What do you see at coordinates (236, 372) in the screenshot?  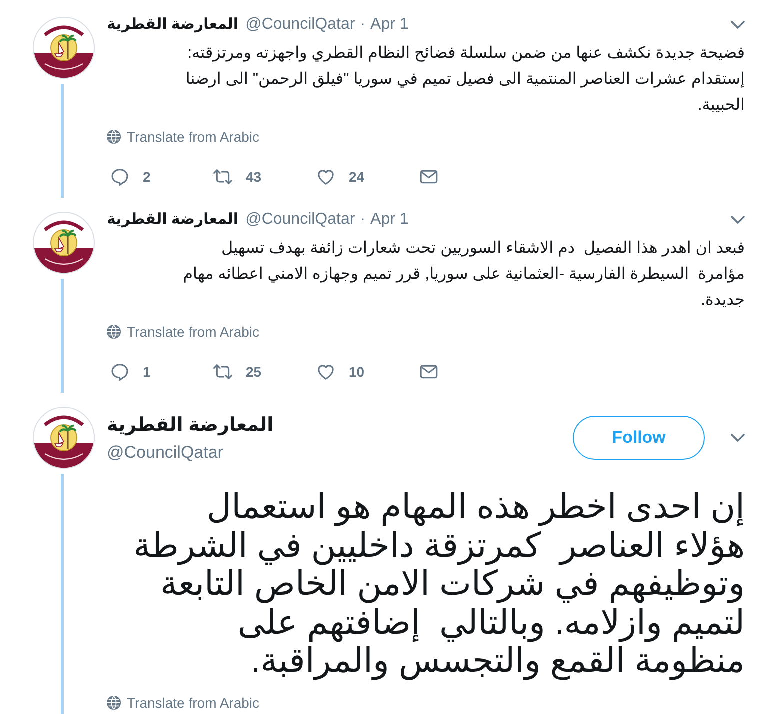 I see `retweet-button: 25` at bounding box center [236, 372].